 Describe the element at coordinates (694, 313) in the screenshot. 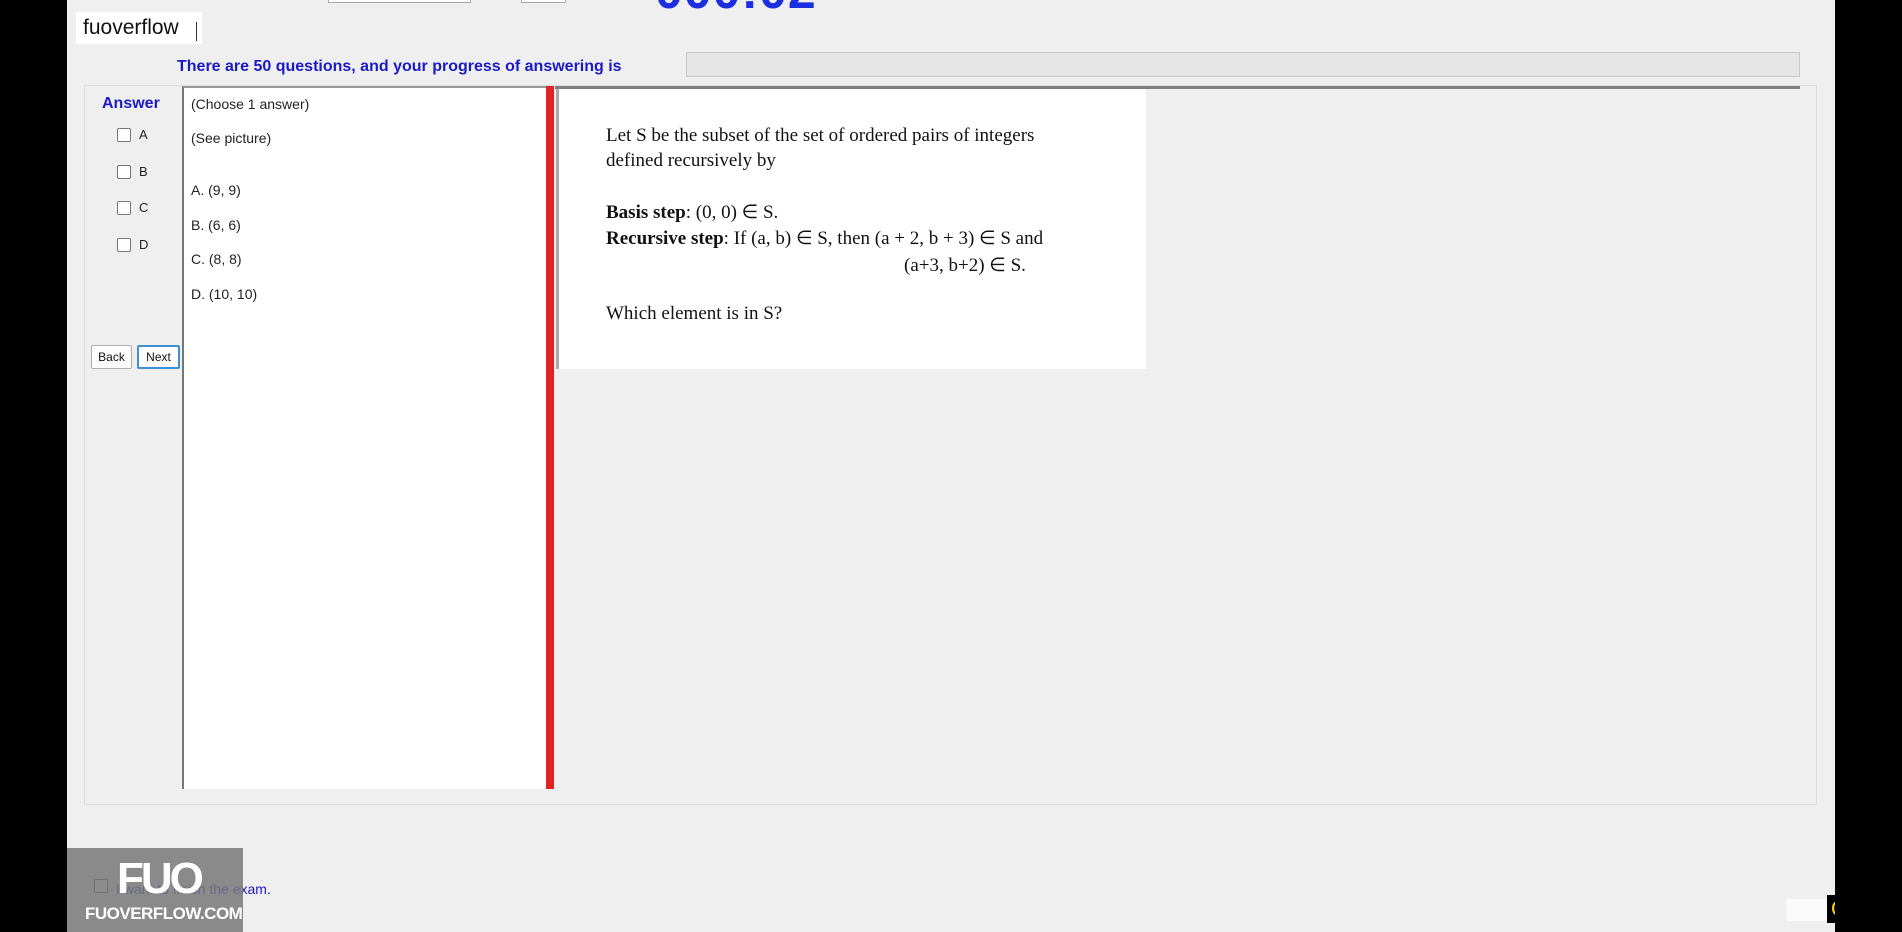

I see `question-prompt: Which element is in S?` at that location.